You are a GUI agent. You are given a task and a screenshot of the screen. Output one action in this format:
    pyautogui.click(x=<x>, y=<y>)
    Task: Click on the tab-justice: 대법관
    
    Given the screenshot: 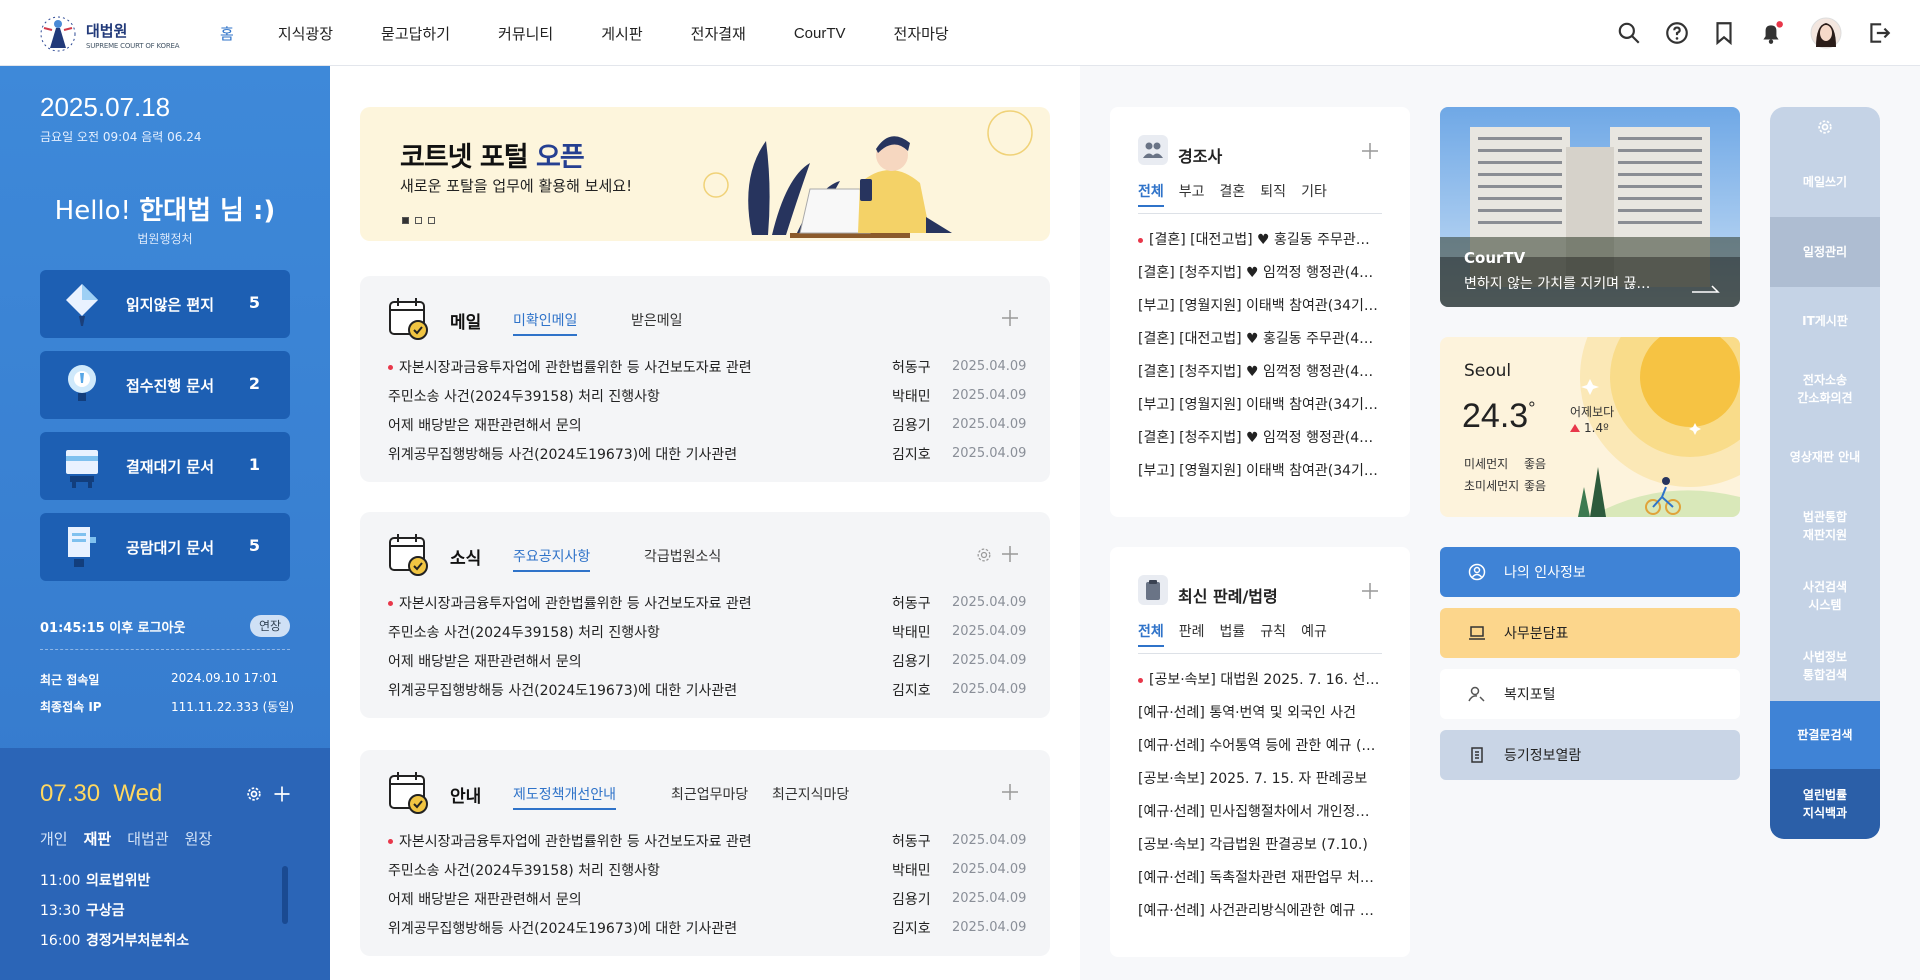 What is the action you would take?
    pyautogui.click(x=147, y=838)
    